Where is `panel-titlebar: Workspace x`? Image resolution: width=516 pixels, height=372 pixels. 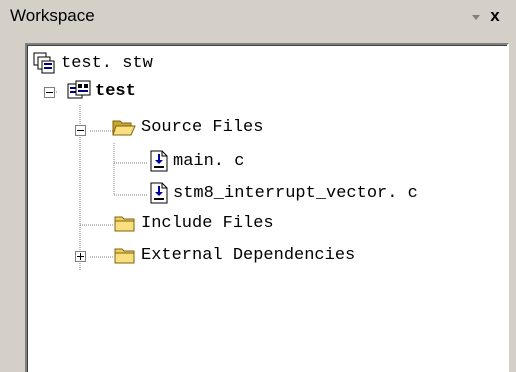
panel-titlebar: Workspace x is located at coordinates (258, 16).